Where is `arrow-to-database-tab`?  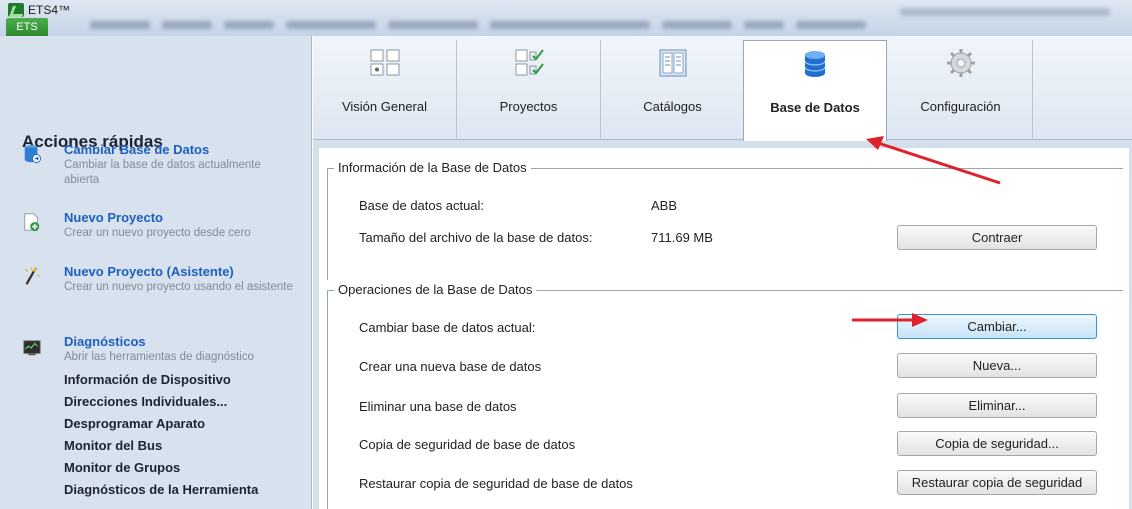 arrow-to-database-tab is located at coordinates (933, 160).